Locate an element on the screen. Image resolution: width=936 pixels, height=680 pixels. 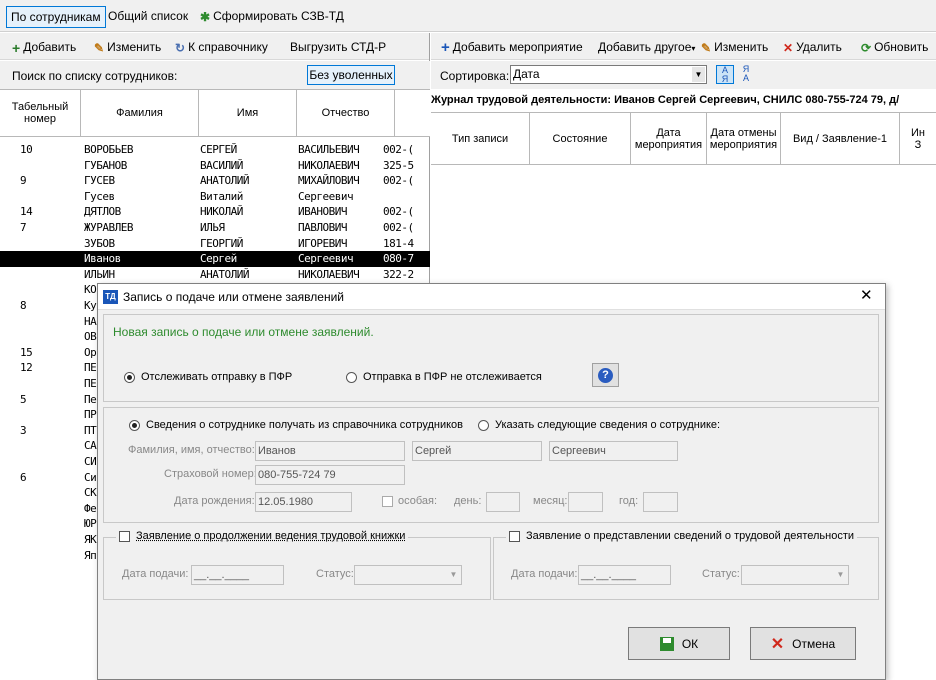
table-row: 10 ВОРОБЬЕВ СЕРГЕЙ ВАСИЛЬЕВИЧ 002-( is located at coordinates (215, 150).